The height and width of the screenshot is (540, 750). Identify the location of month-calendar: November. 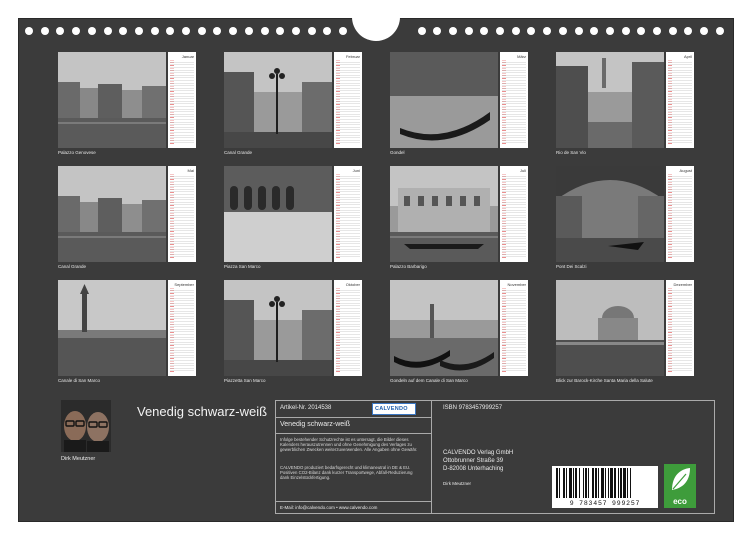
(514, 328).